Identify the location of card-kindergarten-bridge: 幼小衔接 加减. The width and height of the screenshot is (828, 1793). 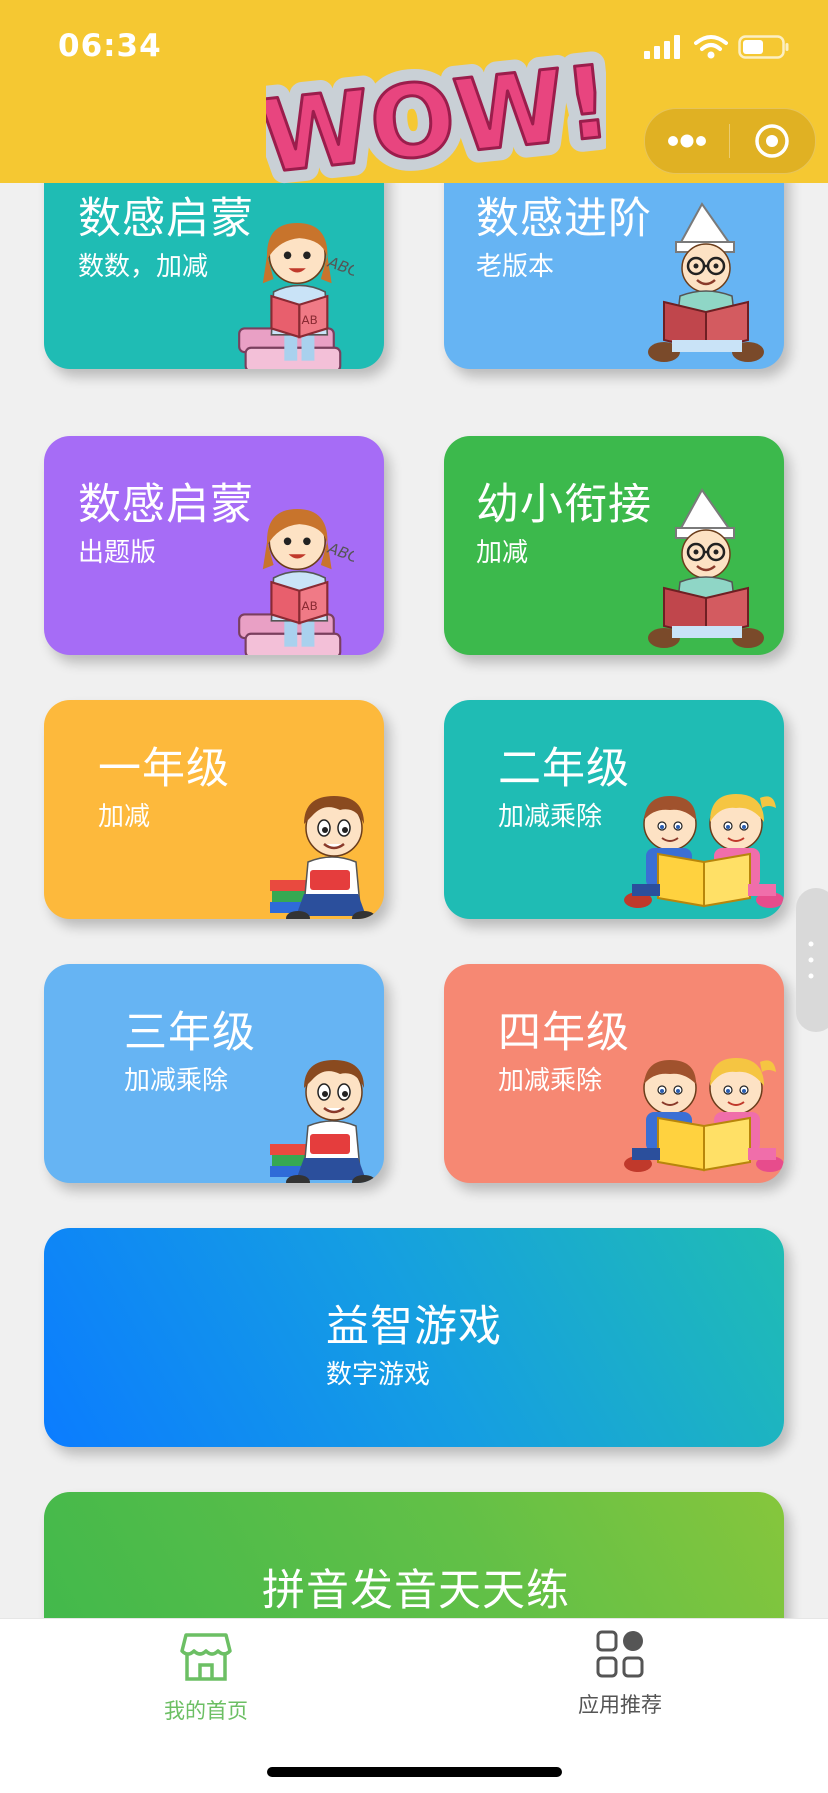
(614, 545).